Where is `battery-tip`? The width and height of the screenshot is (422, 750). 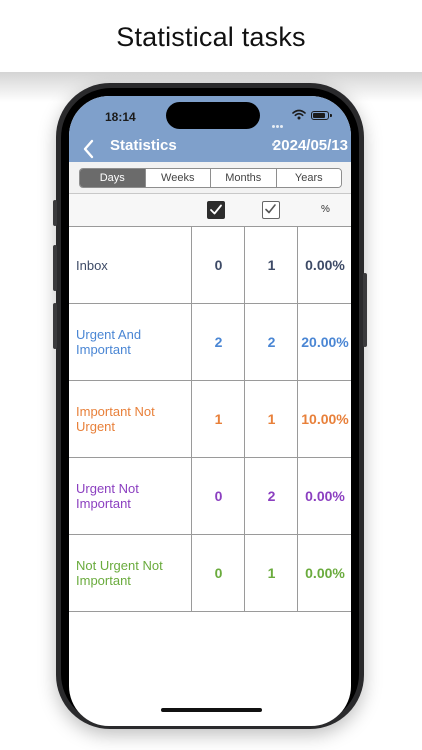
battery-tip is located at coordinates (331, 115).